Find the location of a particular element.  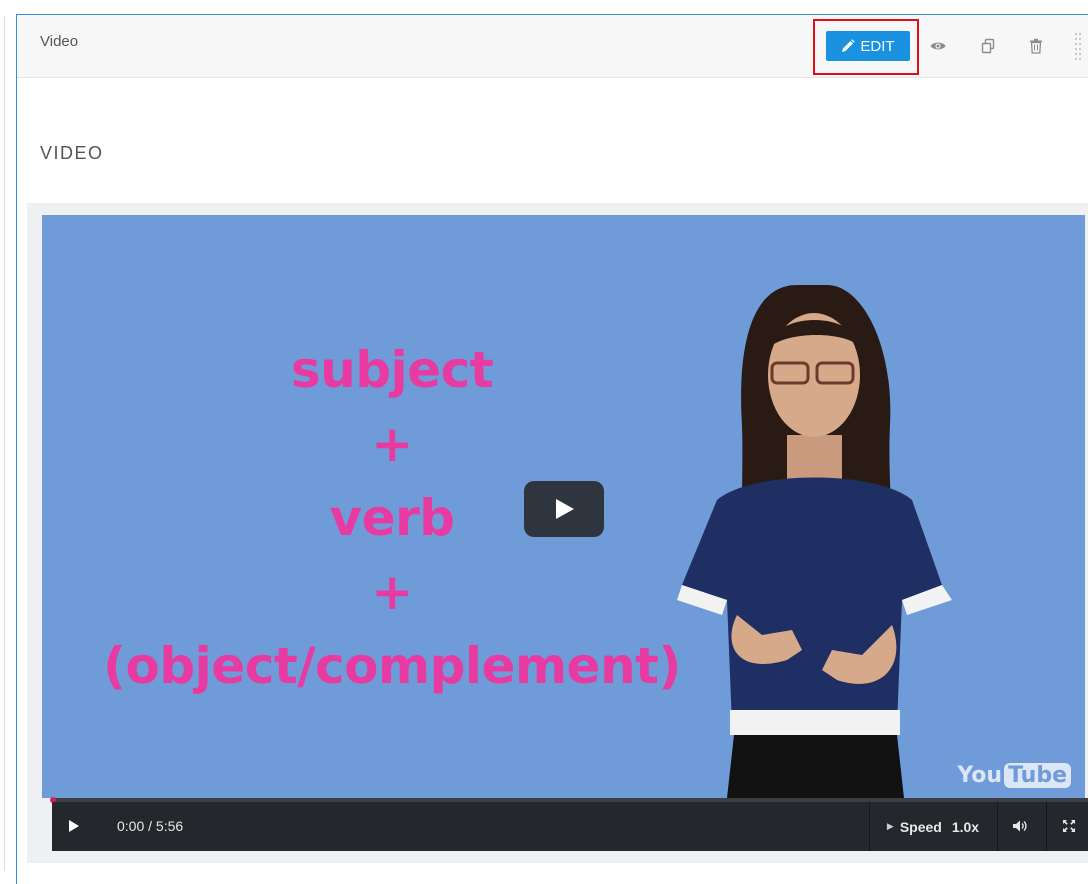

big-play-button is located at coordinates (564, 509).